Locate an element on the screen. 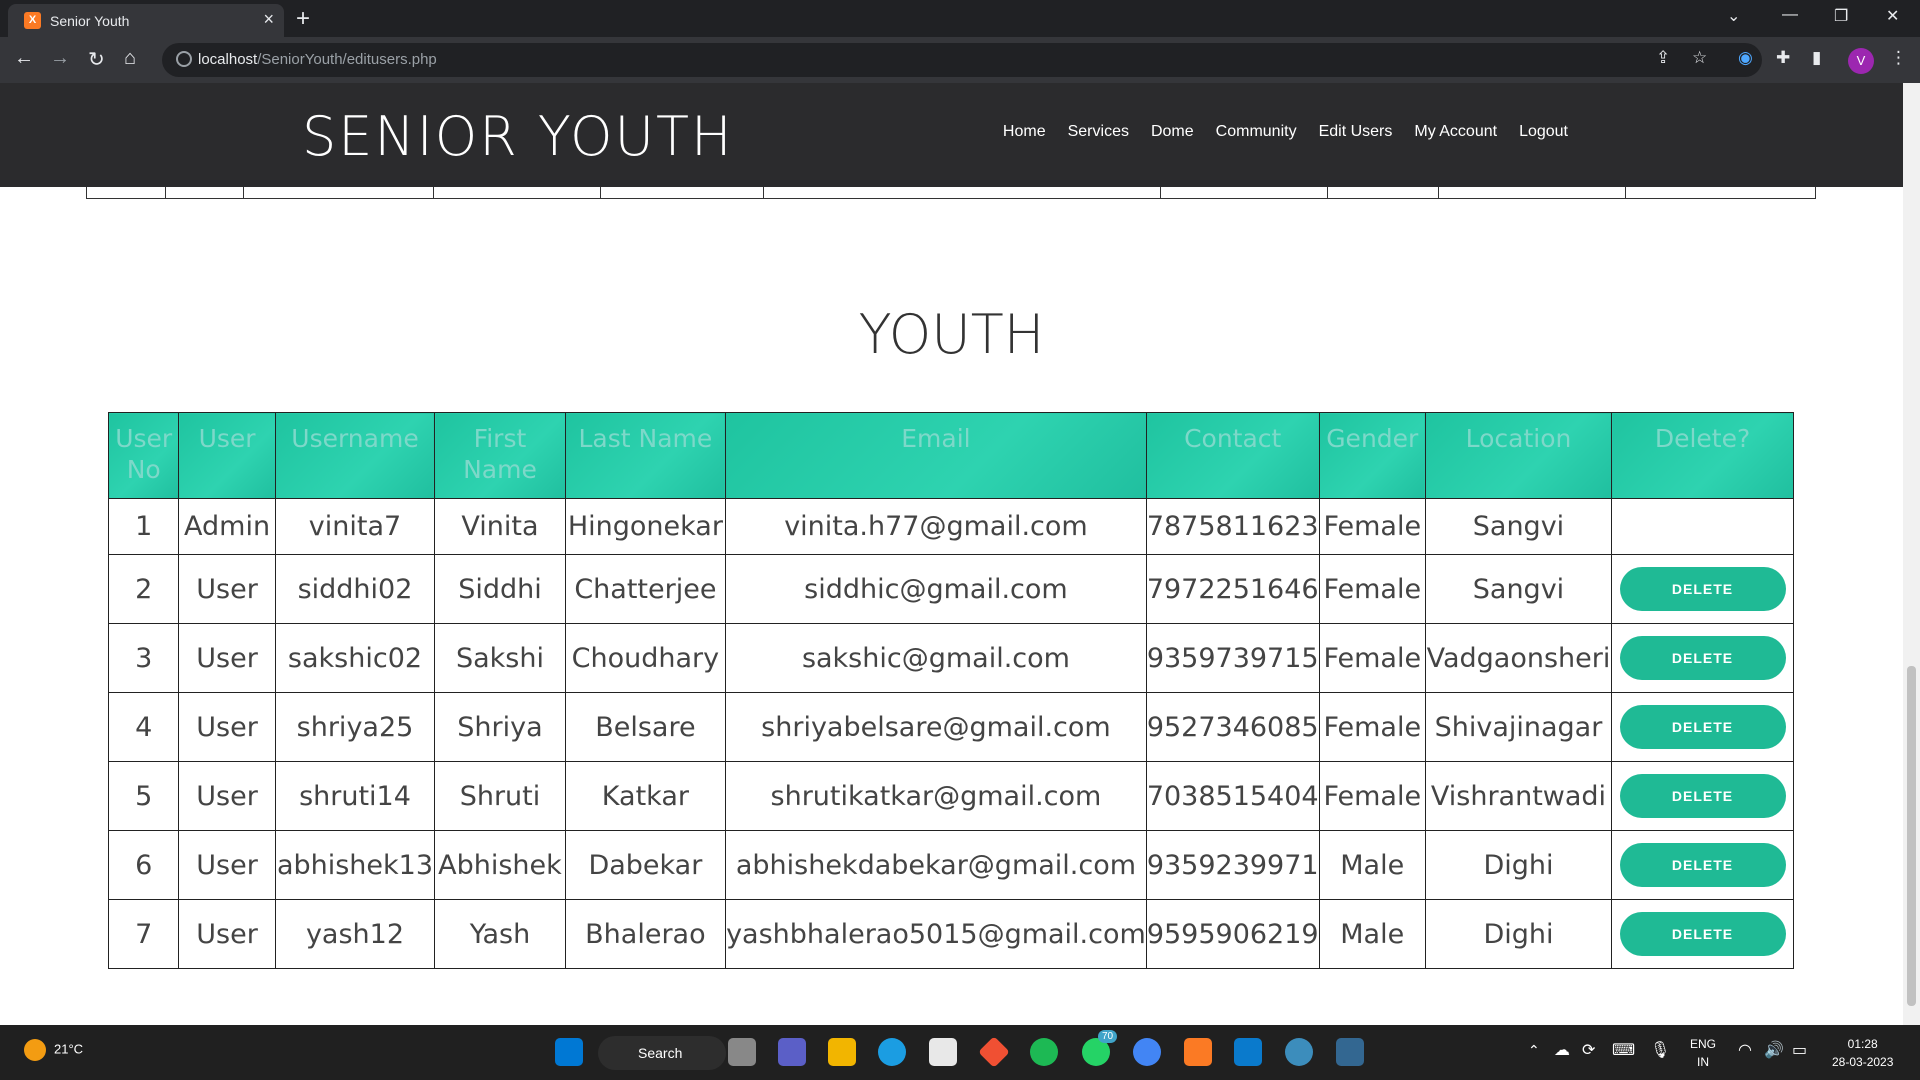 The width and height of the screenshot is (1920, 1080). column-header: Gender is located at coordinates (1372, 455).